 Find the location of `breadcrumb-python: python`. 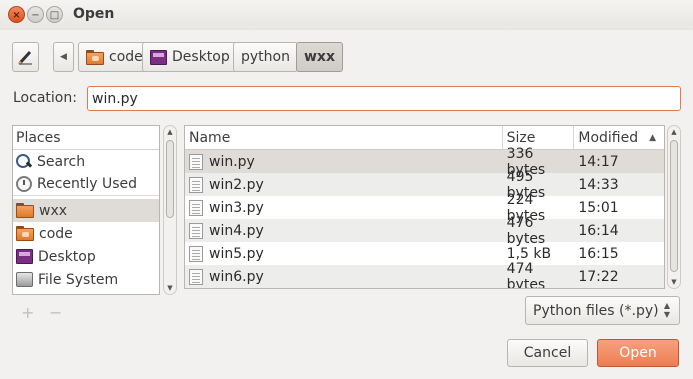

breadcrumb-python: python is located at coordinates (265, 57).